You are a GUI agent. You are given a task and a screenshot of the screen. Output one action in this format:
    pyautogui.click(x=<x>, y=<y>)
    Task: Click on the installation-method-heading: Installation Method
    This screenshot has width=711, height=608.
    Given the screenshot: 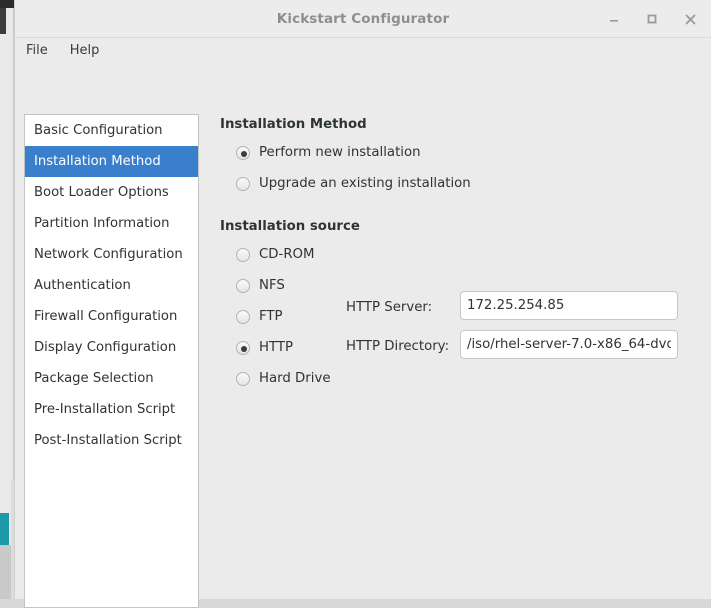 What is the action you would take?
    pyautogui.click(x=293, y=124)
    